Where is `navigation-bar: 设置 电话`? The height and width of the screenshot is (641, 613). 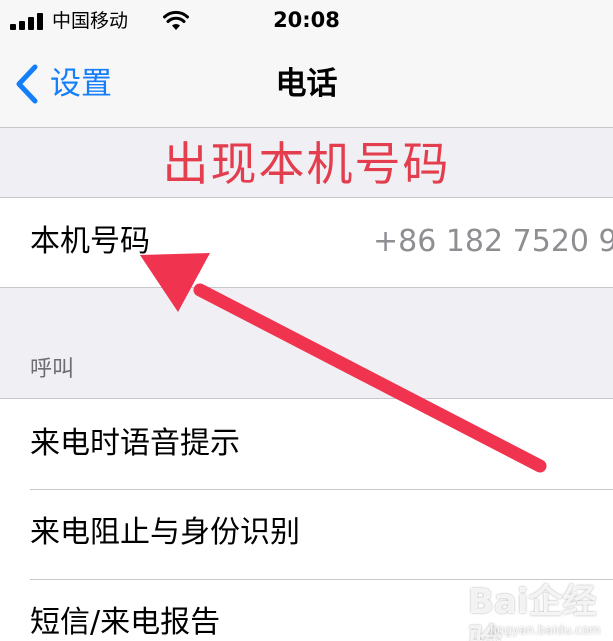 navigation-bar: 设置 电话 is located at coordinates (306, 85).